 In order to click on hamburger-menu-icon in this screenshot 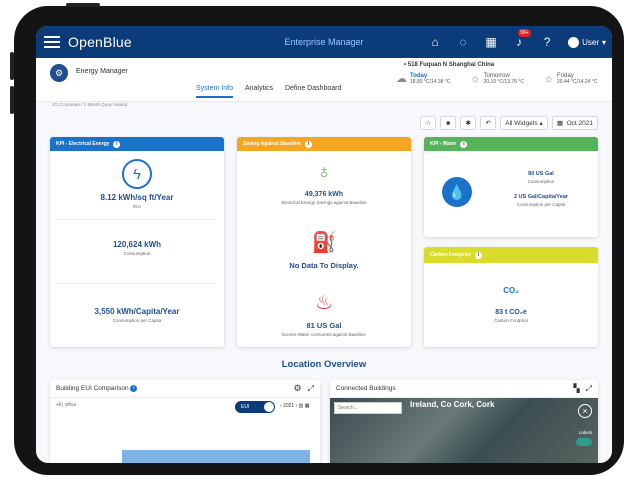, I will do `click(52, 42)`.